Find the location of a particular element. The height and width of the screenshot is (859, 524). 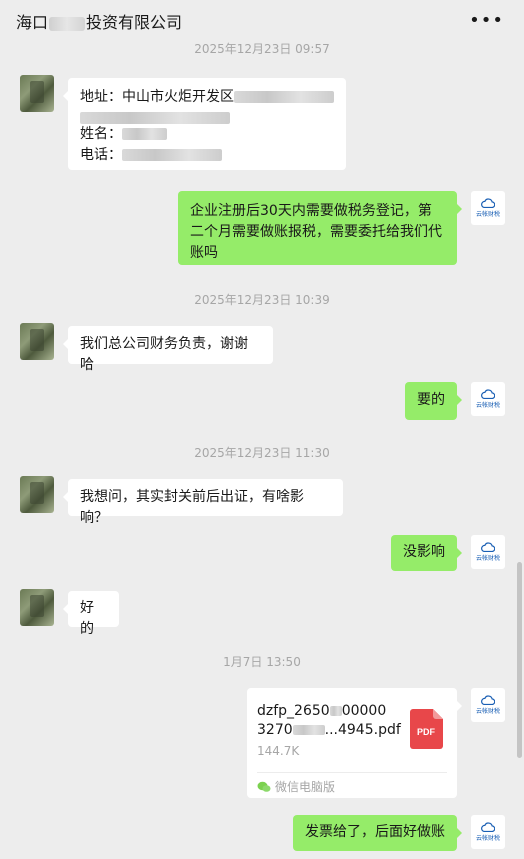

message-bubble-incoming: 我们总公司财务负责，谢谢哈 is located at coordinates (168, 349).